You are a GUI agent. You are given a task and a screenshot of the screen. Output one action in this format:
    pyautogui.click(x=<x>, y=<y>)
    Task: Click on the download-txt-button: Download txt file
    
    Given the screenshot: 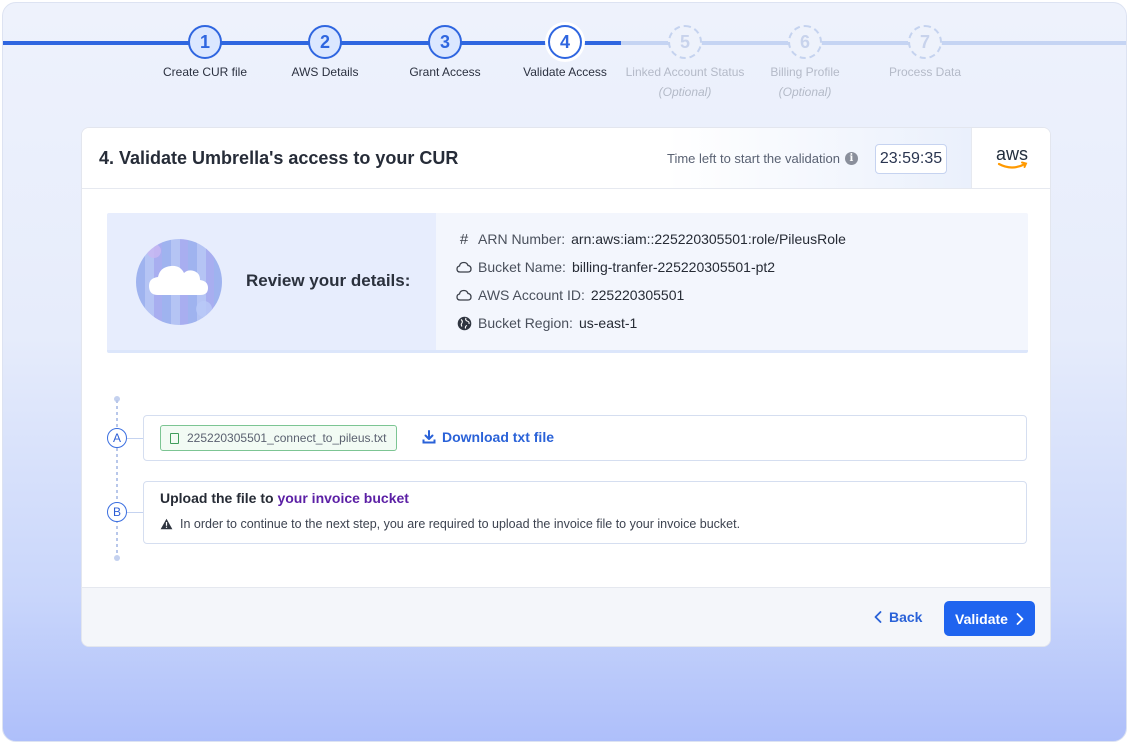 What is the action you would take?
    pyautogui.click(x=488, y=437)
    